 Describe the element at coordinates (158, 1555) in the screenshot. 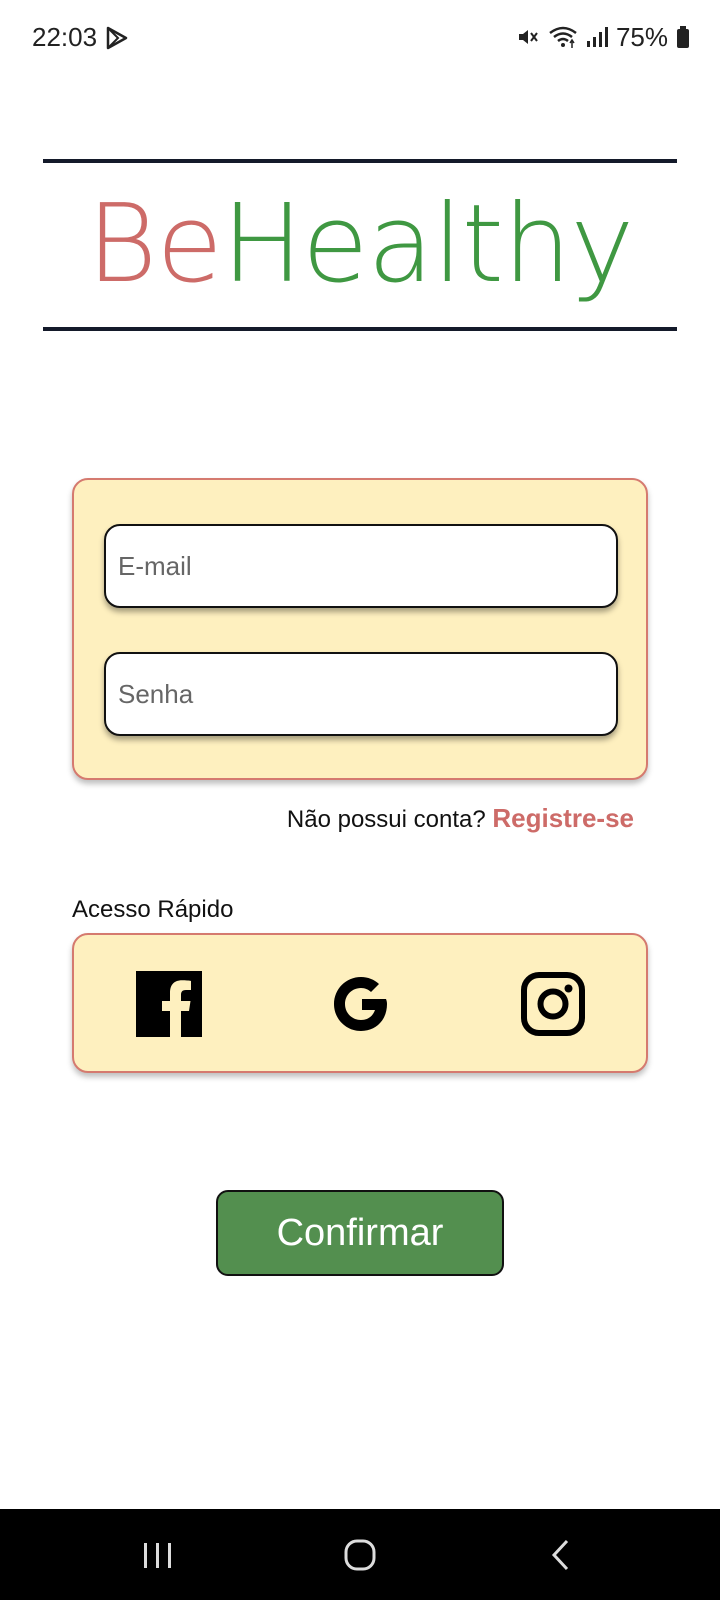

I see `recent-apps-icon` at that location.